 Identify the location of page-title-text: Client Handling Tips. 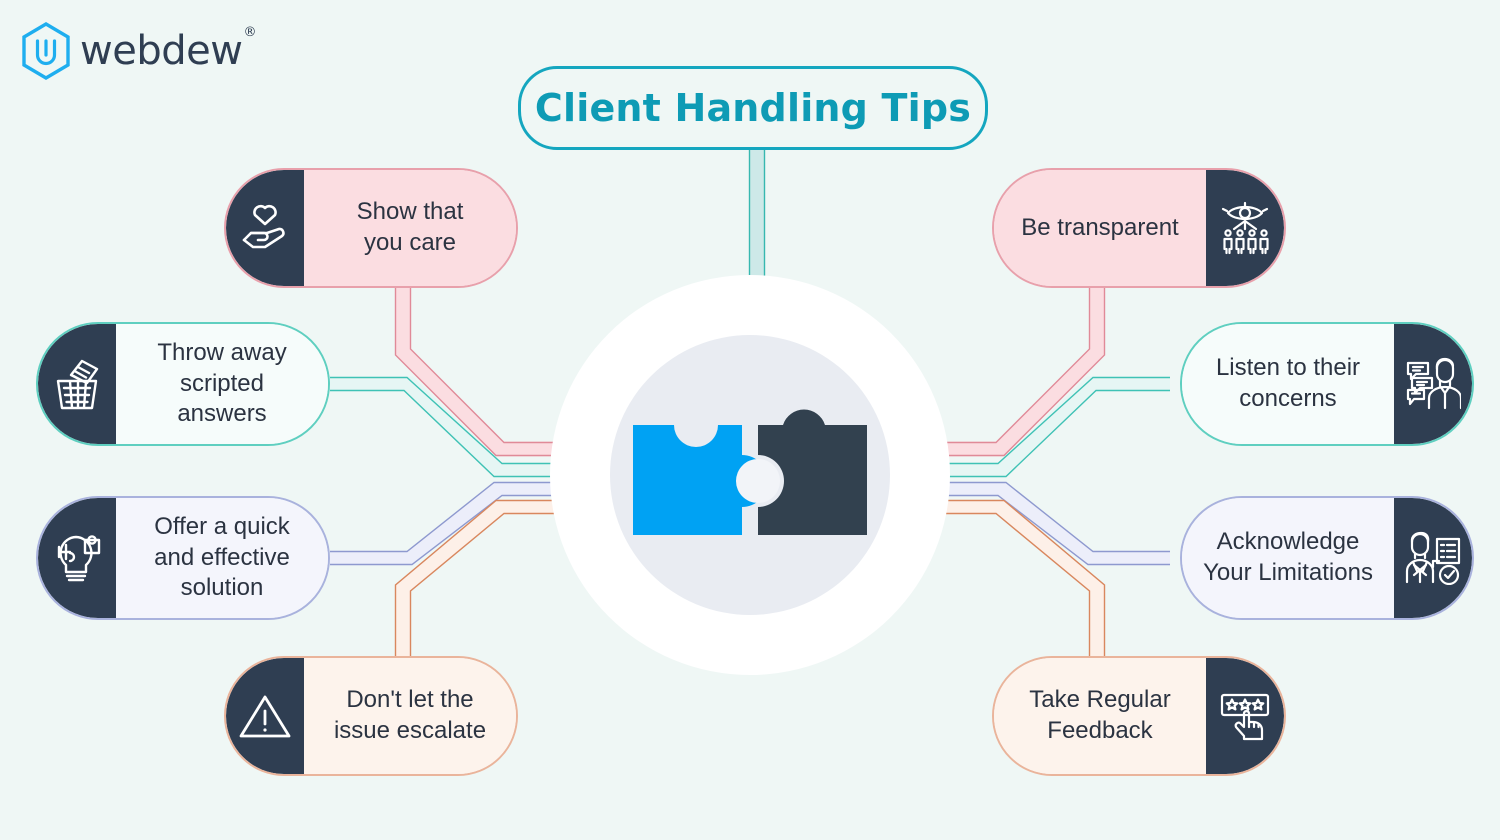
(753, 108).